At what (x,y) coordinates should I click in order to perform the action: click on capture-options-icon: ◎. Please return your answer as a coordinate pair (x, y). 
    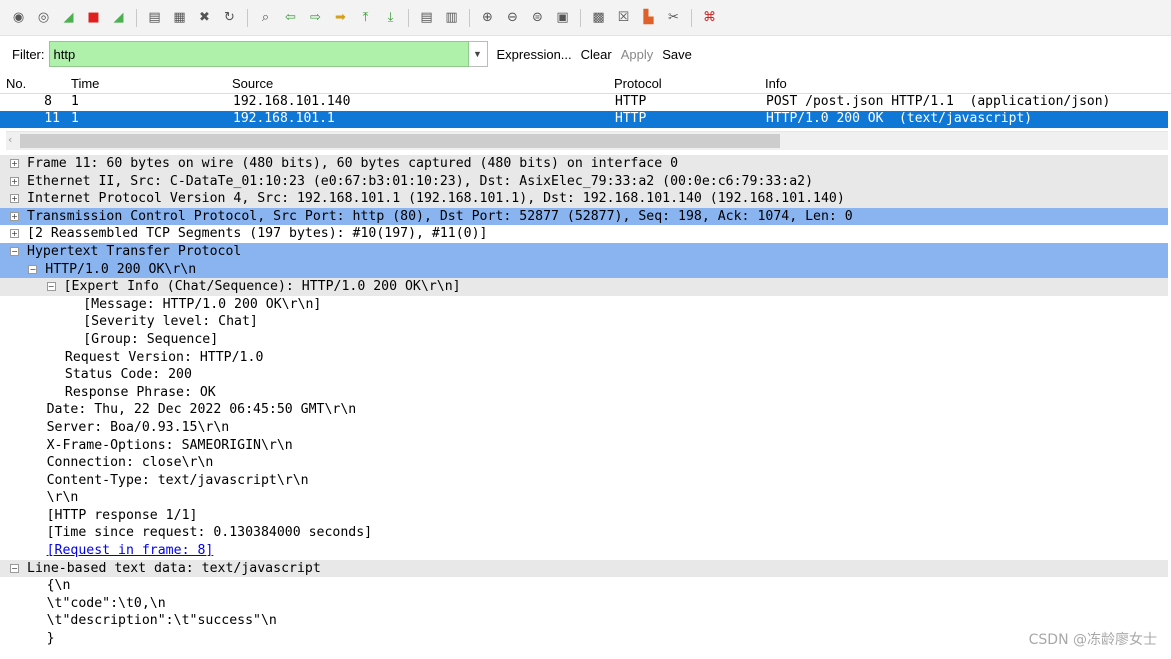
    Looking at the image, I should click on (43, 17).